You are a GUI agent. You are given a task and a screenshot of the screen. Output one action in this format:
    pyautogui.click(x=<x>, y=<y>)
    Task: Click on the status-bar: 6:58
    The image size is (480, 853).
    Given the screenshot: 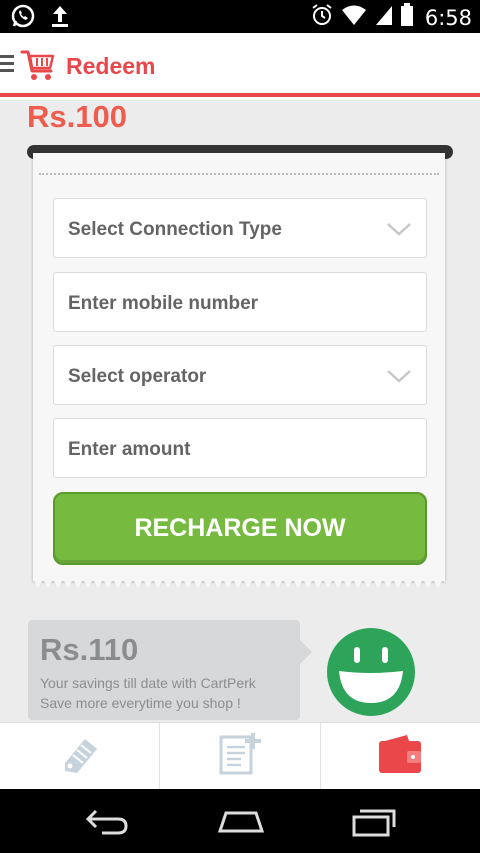 What is the action you would take?
    pyautogui.click(x=240, y=16)
    